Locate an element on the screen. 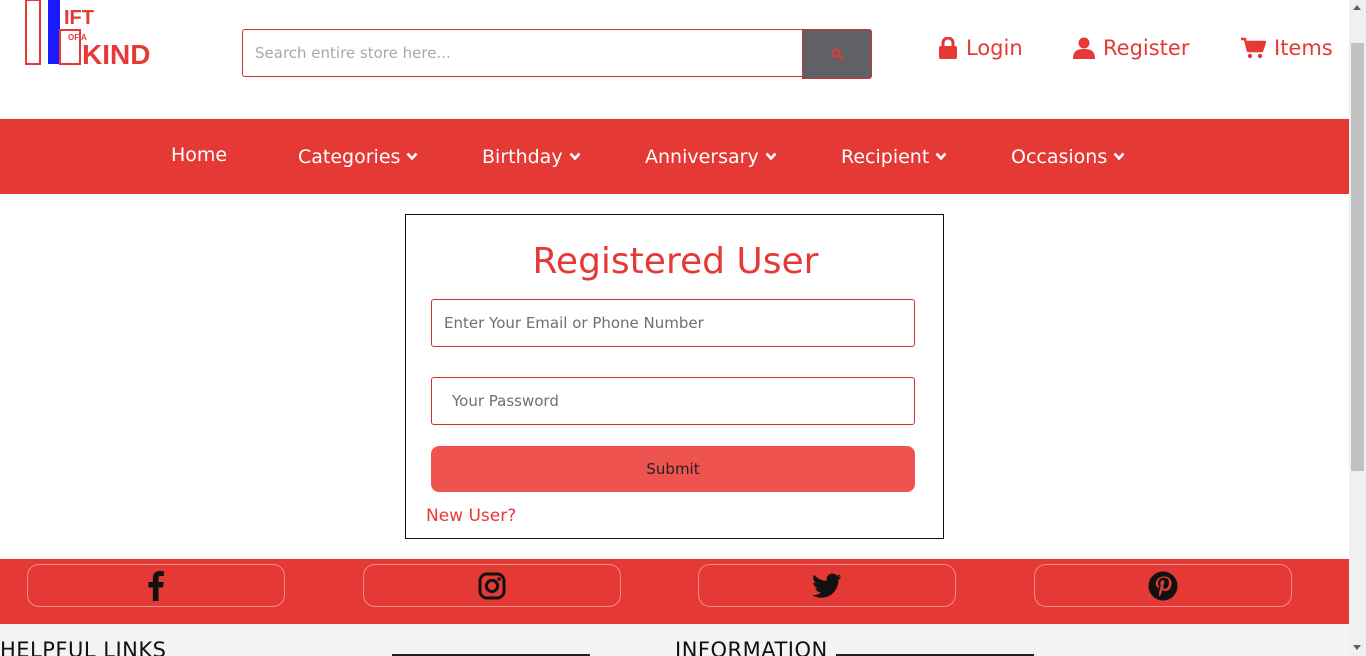  email-field is located at coordinates (673, 323).